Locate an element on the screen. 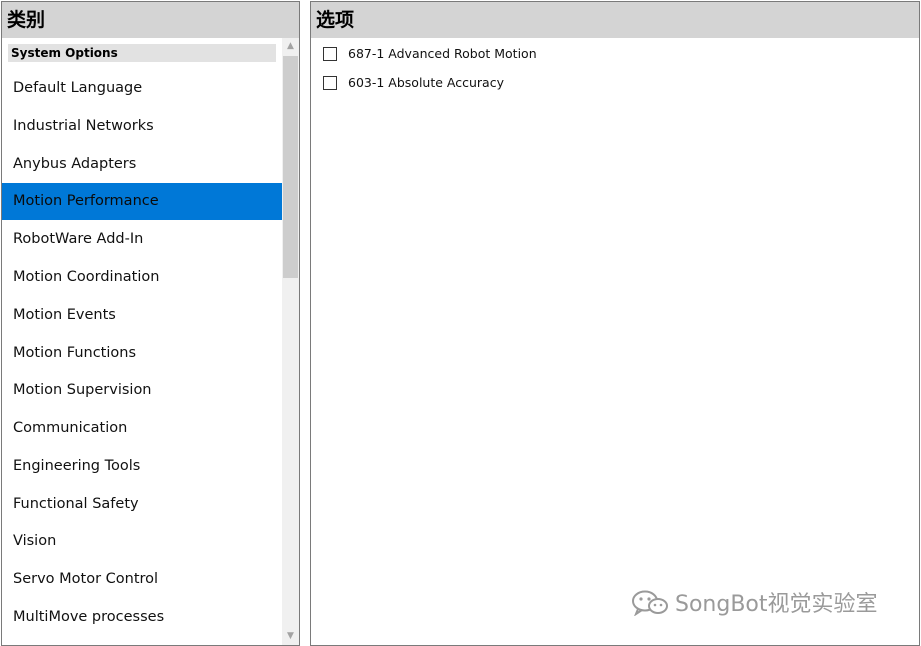 This screenshot has width=921, height=646. scroll-down-arrow-icon: ▼ is located at coordinates (290, 636).